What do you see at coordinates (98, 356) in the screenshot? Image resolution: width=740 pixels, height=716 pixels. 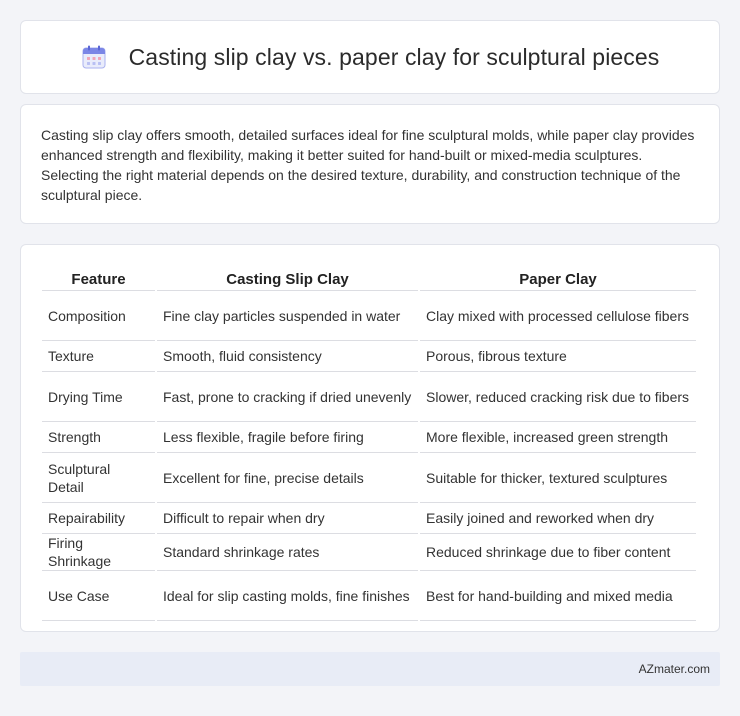 I see `feature-cell: Texture` at bounding box center [98, 356].